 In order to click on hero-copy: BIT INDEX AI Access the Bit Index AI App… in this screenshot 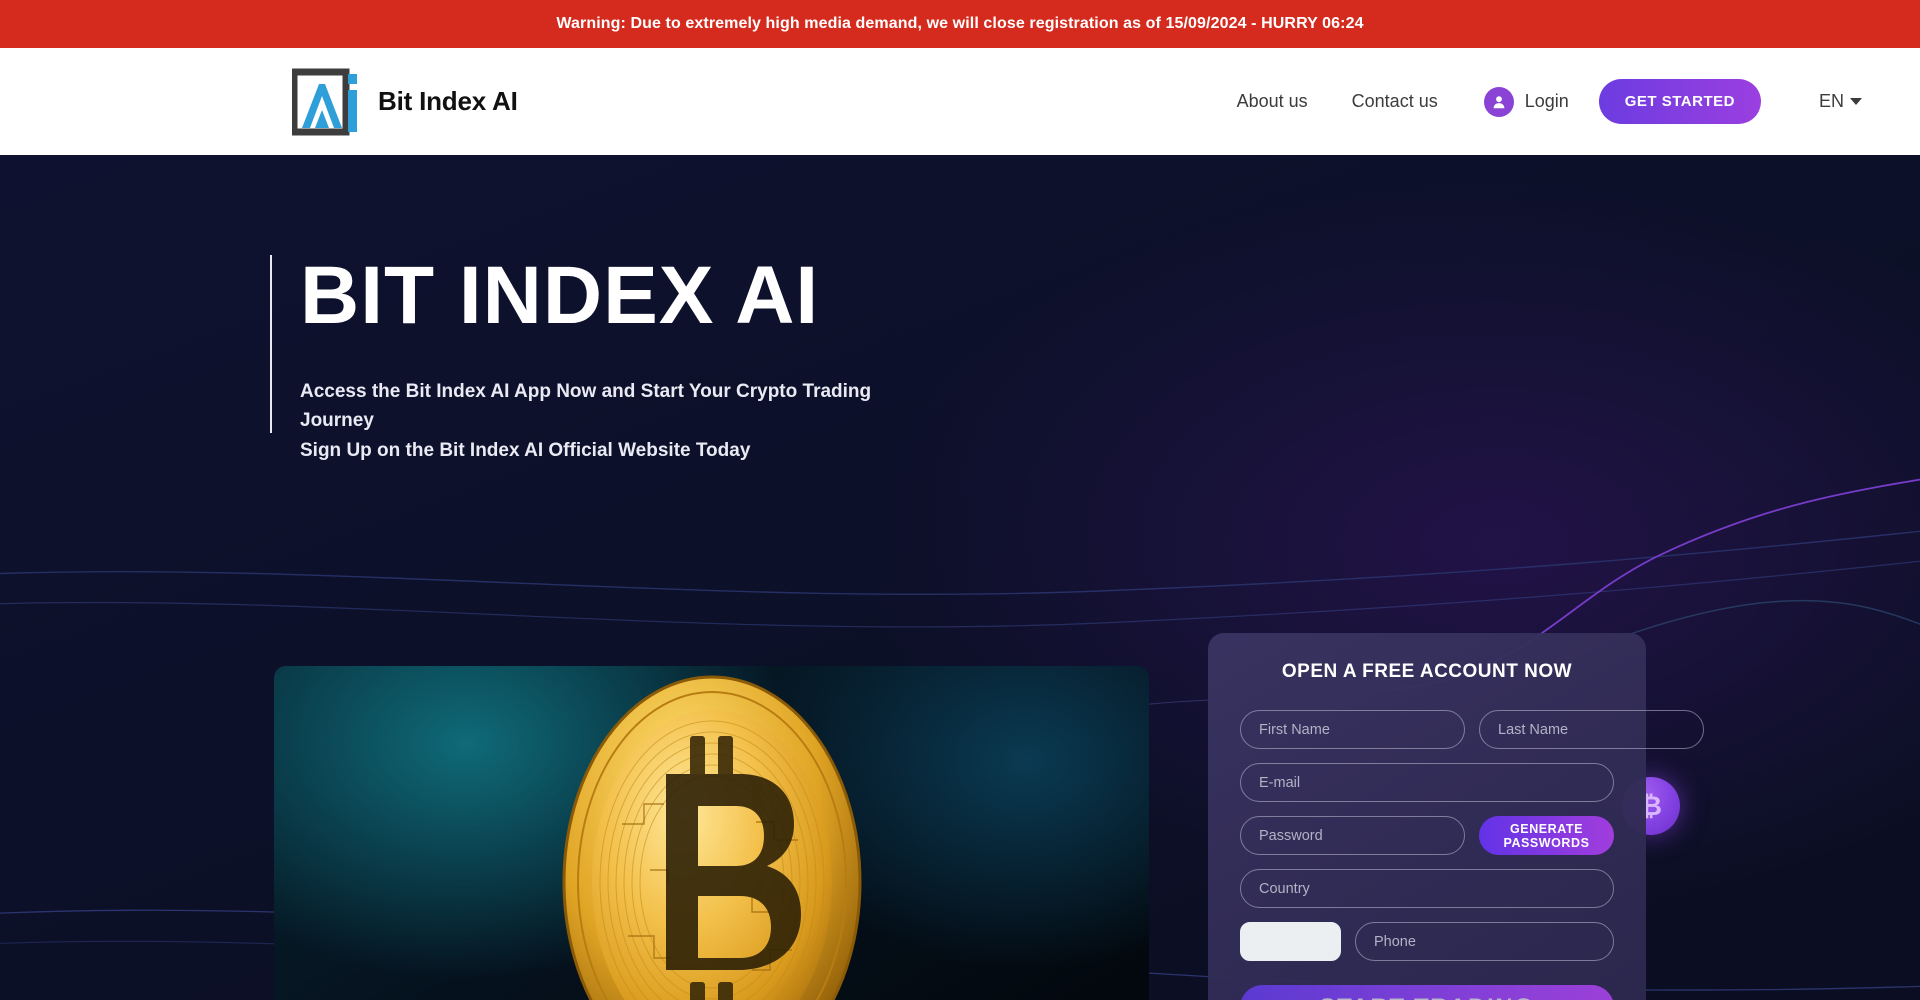, I will do `click(605, 360)`.